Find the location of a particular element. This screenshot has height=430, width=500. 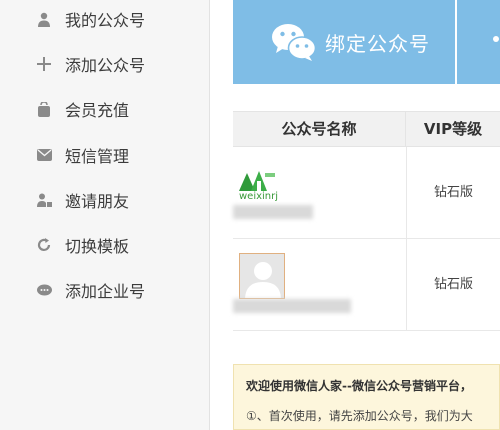

sidebar-item-invite: 邀请朋友 is located at coordinates (82, 200).